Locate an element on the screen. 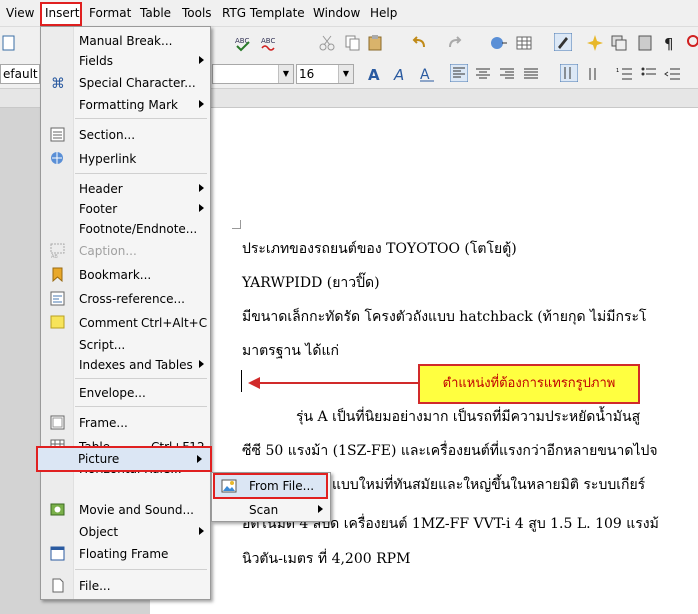 This screenshot has height=614, width=698. align-left-icon is located at coordinates (459, 73).